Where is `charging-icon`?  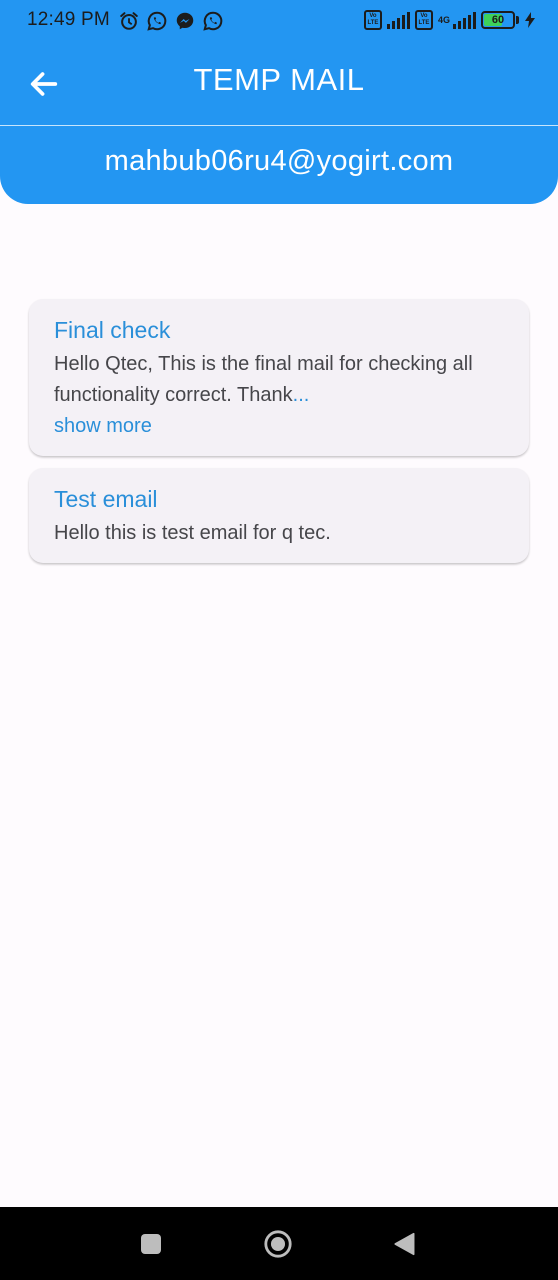 charging-icon is located at coordinates (530, 20).